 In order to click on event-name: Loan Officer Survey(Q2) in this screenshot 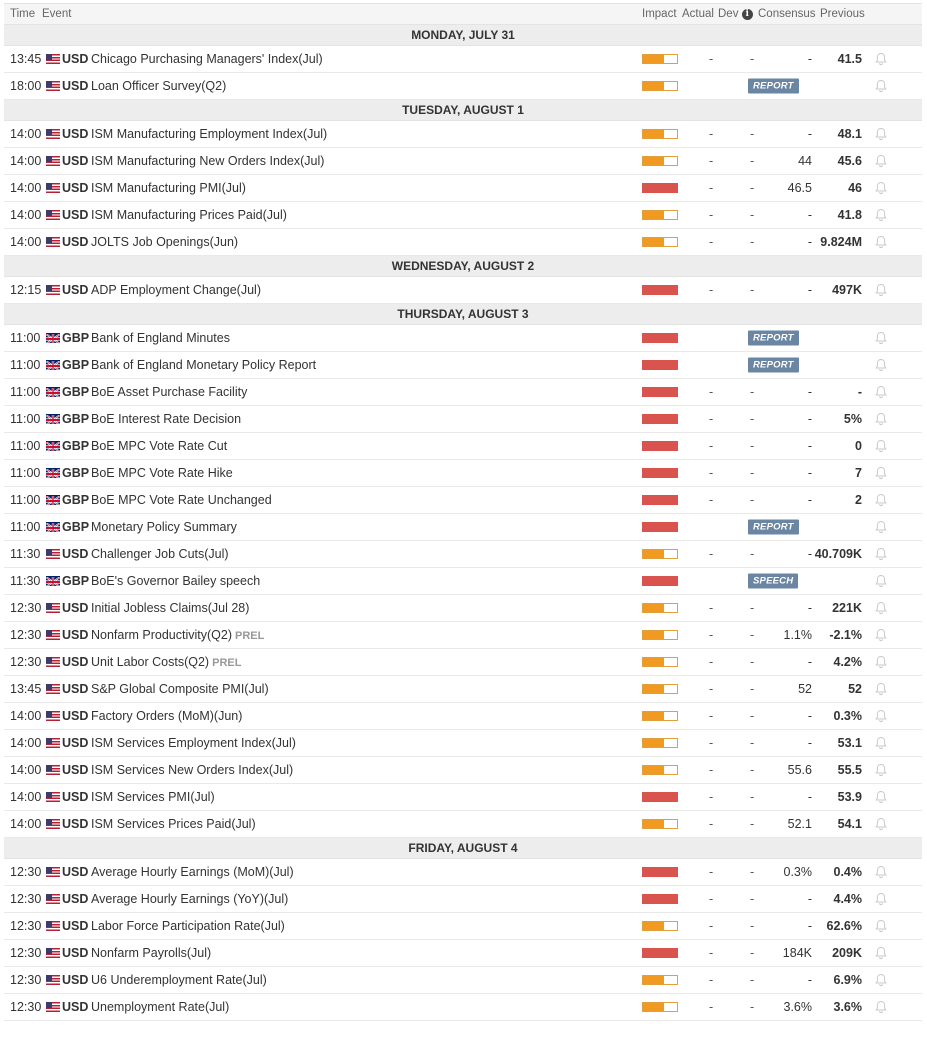, I will do `click(158, 86)`.